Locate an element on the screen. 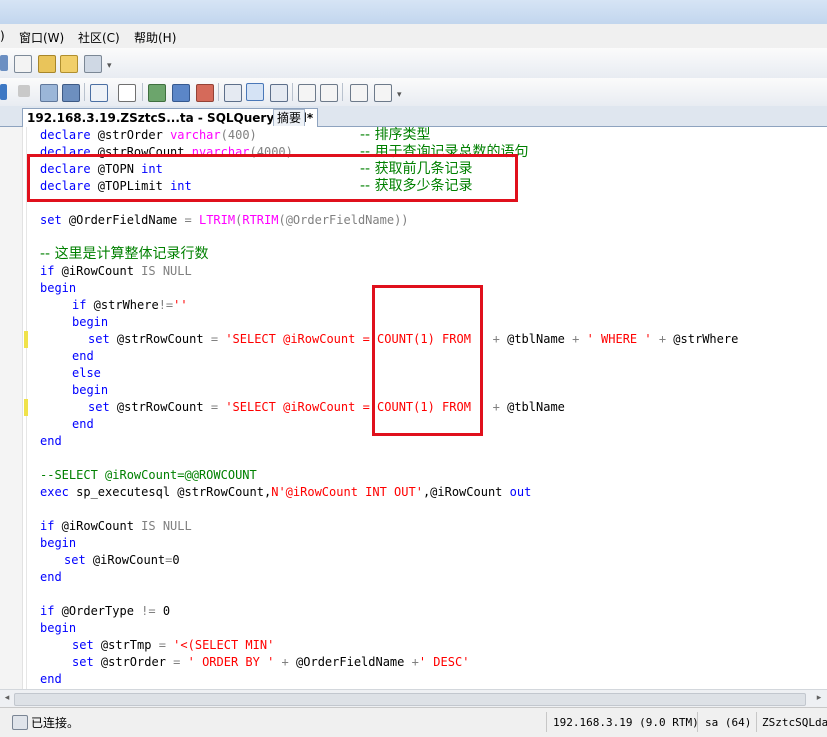 The image size is (827, 737). code-line: declare @strOrder varchar(400) is located at coordinates (148, 135).